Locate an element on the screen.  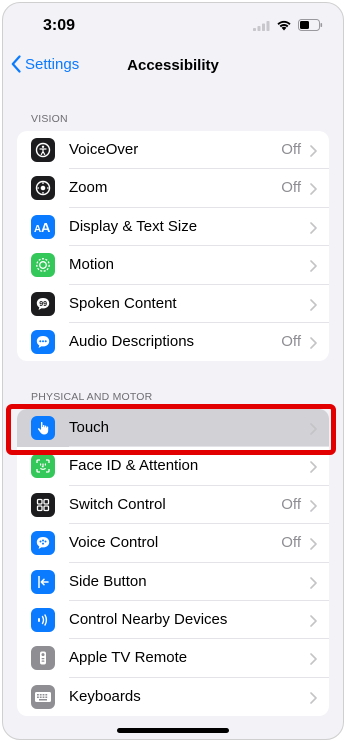
tv-remote-icon is located at coordinates (43, 658).